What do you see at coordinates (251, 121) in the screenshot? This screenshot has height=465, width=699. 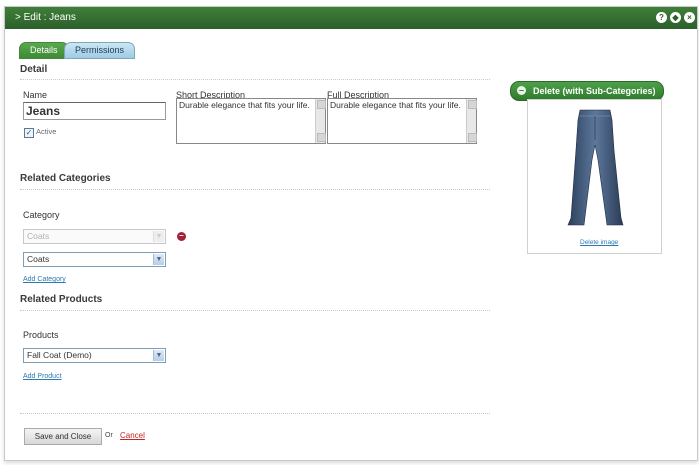 I see `short-description-field: Durable elegance that fits your life.` at bounding box center [251, 121].